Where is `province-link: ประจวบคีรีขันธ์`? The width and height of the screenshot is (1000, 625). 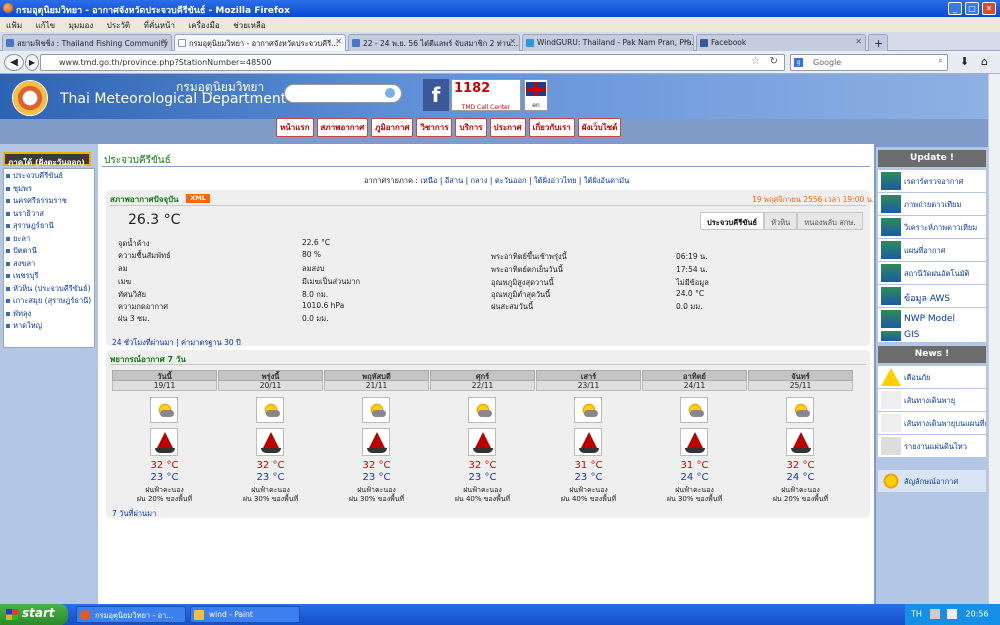 province-link: ประจวบคีรีขันธ์ is located at coordinates (49, 175).